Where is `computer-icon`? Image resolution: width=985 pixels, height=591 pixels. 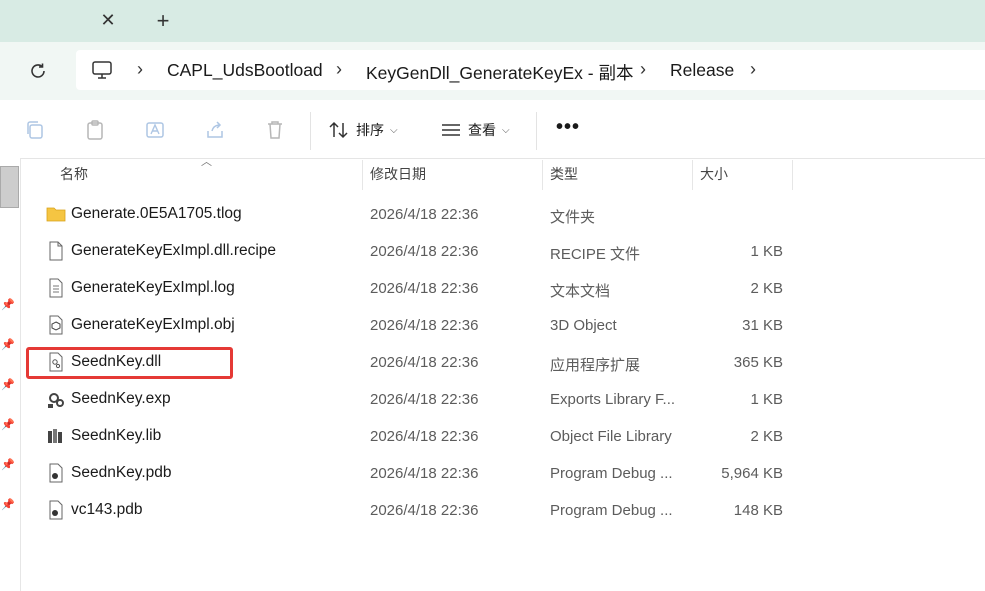 computer-icon is located at coordinates (102, 70).